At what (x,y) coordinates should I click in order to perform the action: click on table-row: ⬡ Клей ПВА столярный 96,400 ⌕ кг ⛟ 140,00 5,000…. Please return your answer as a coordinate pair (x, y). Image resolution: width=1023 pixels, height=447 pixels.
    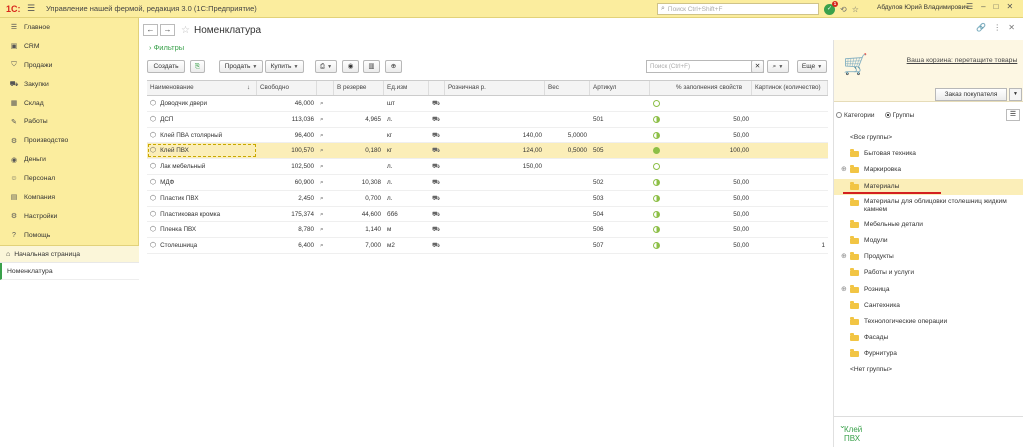
    Looking at the image, I should click on (487, 136).